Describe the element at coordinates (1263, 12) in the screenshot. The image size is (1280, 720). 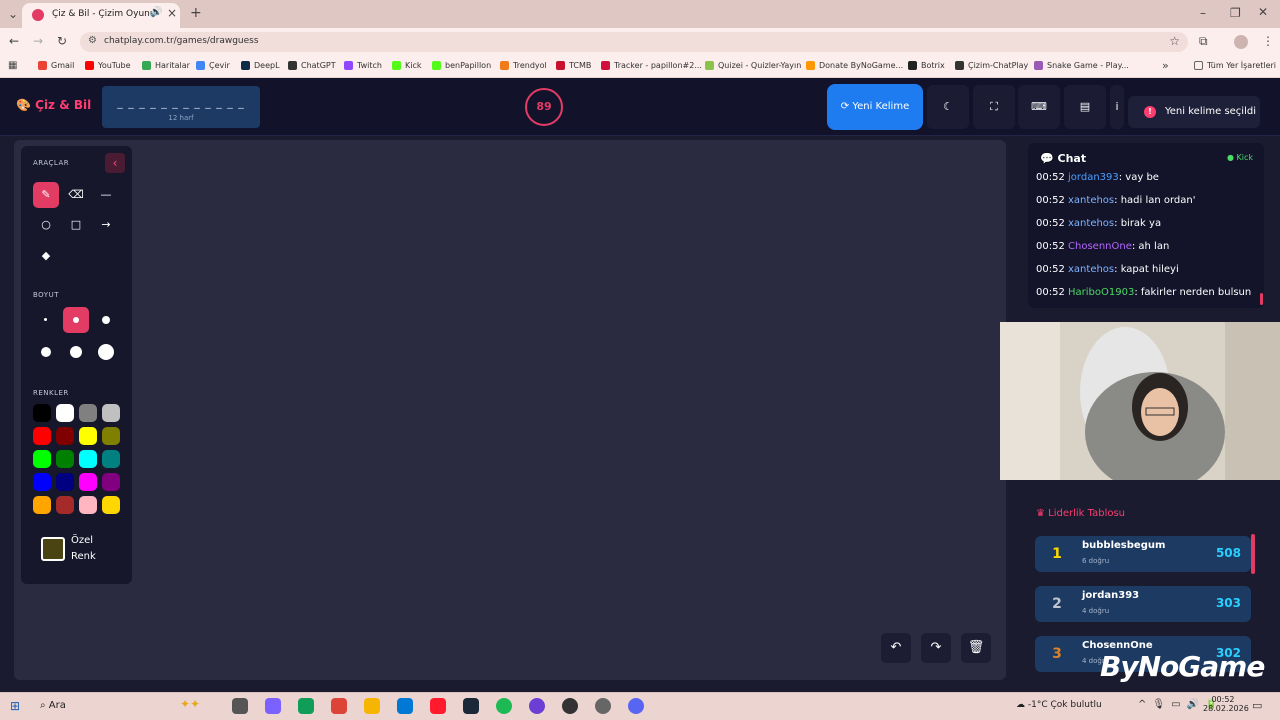
I see `window-close-icon: ✕` at that location.